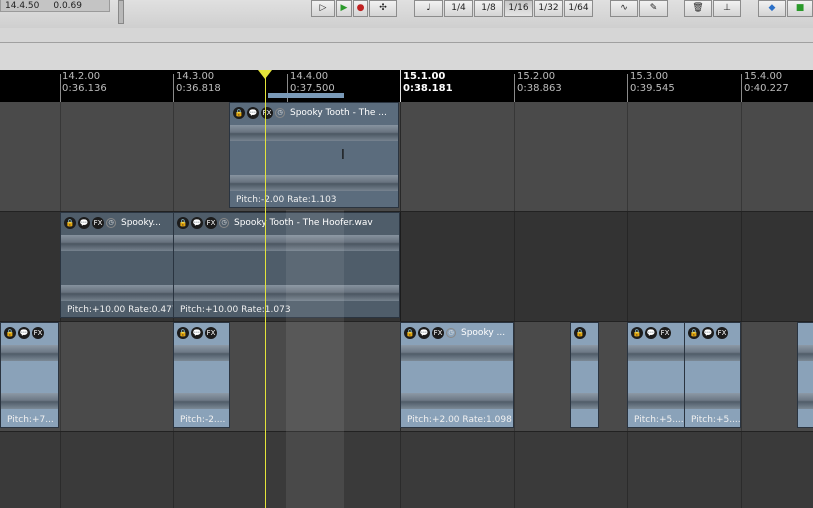  Describe the element at coordinates (624, 8) in the screenshot. I see `waveform-button: ∿` at that location.